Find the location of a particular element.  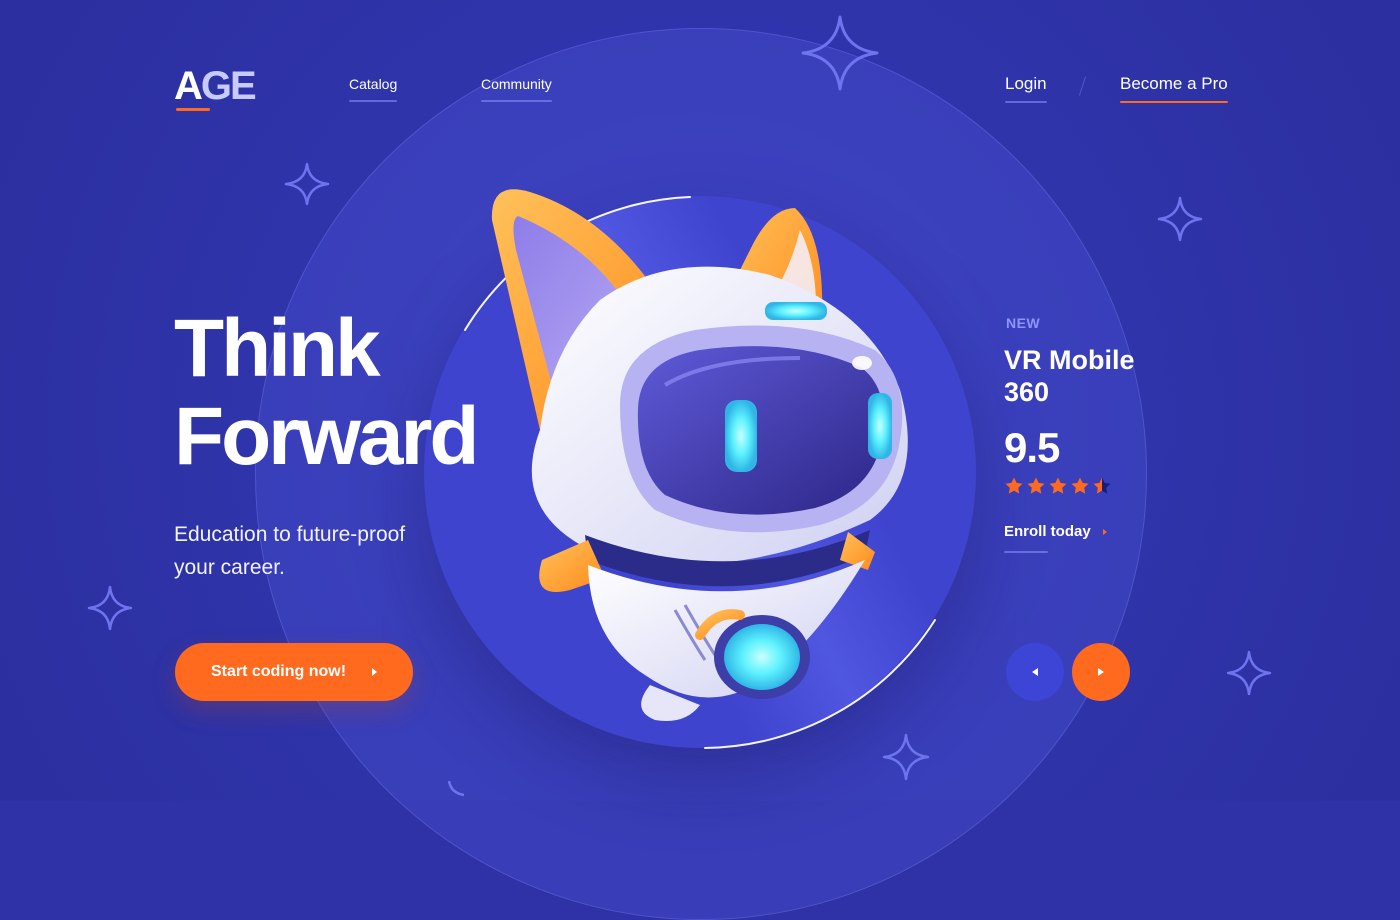

enroll-today-link: Enroll today is located at coordinates (1055, 531).